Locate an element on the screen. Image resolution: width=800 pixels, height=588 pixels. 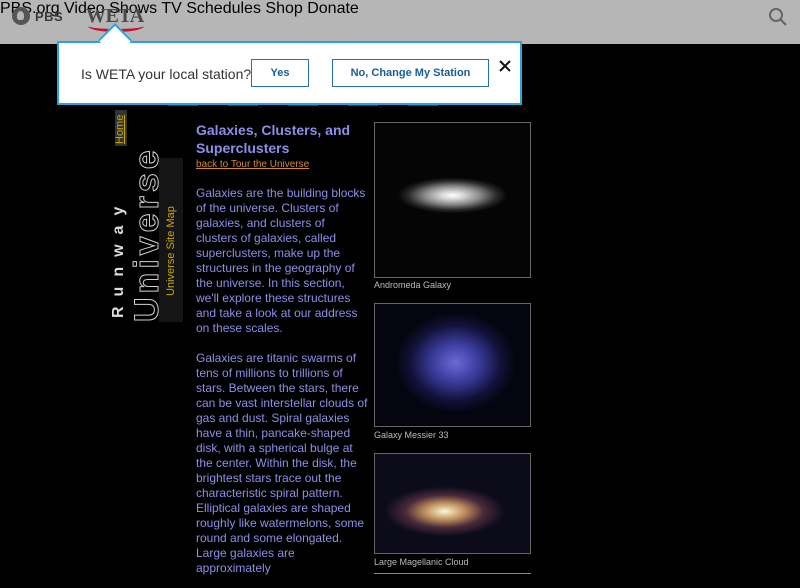
pbs-head-icon is located at coordinates (21, 16).